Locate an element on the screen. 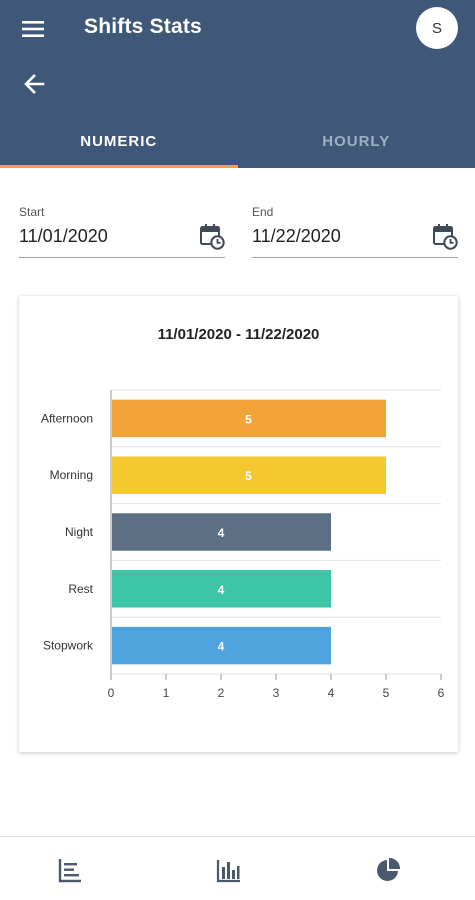 The image size is (475, 900). x-tick-label: 2 is located at coordinates (221, 693).